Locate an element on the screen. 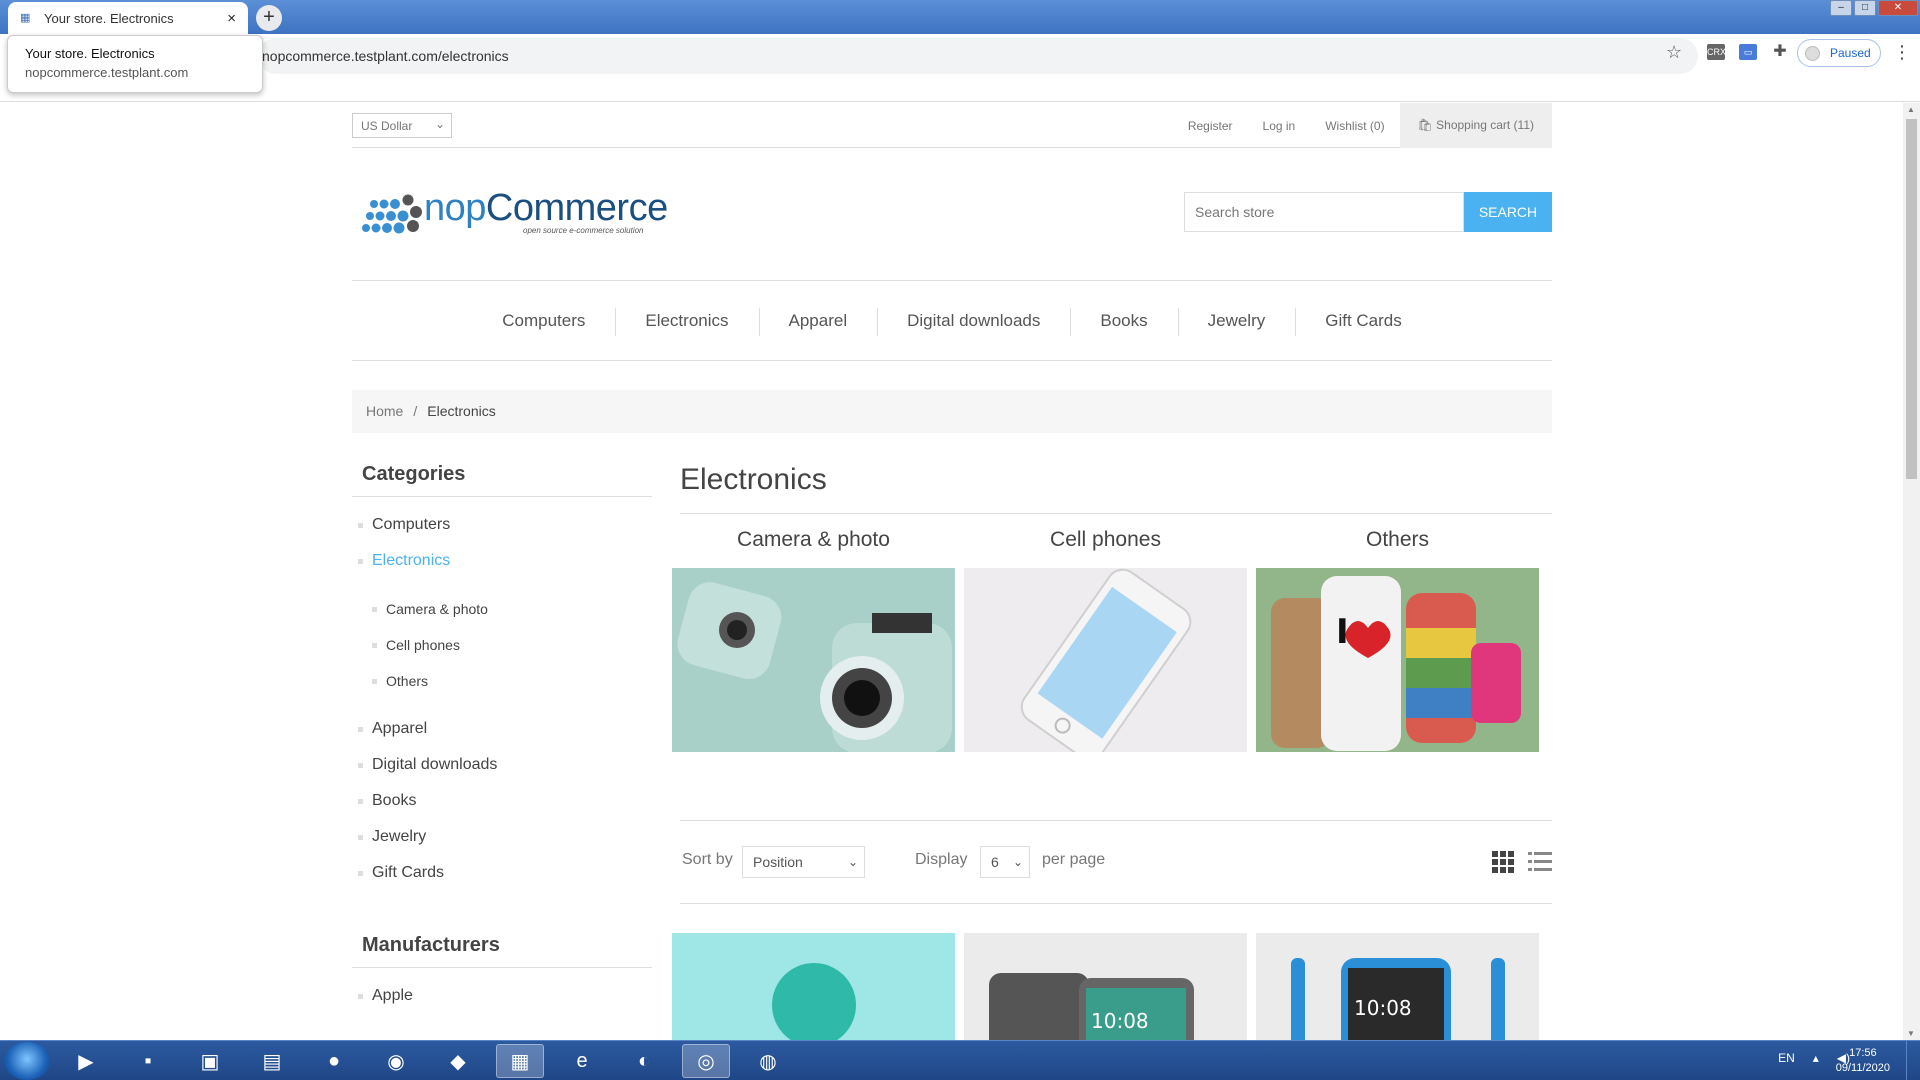  notepad-icon: ▤ is located at coordinates (272, 1061).